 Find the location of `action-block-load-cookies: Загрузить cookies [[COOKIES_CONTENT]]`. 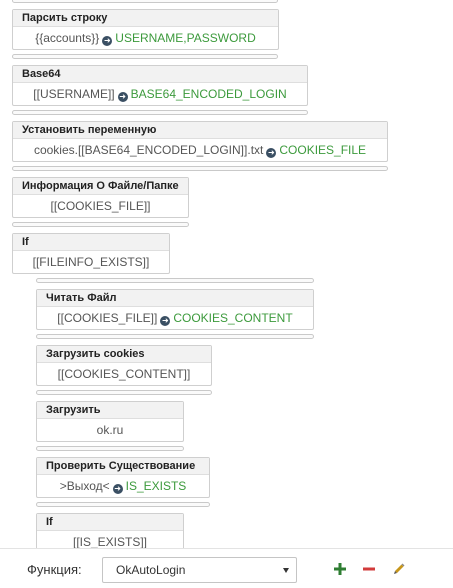

action-block-load-cookies: Загрузить cookies [[COOKIES_CONTENT]] is located at coordinates (124, 365).